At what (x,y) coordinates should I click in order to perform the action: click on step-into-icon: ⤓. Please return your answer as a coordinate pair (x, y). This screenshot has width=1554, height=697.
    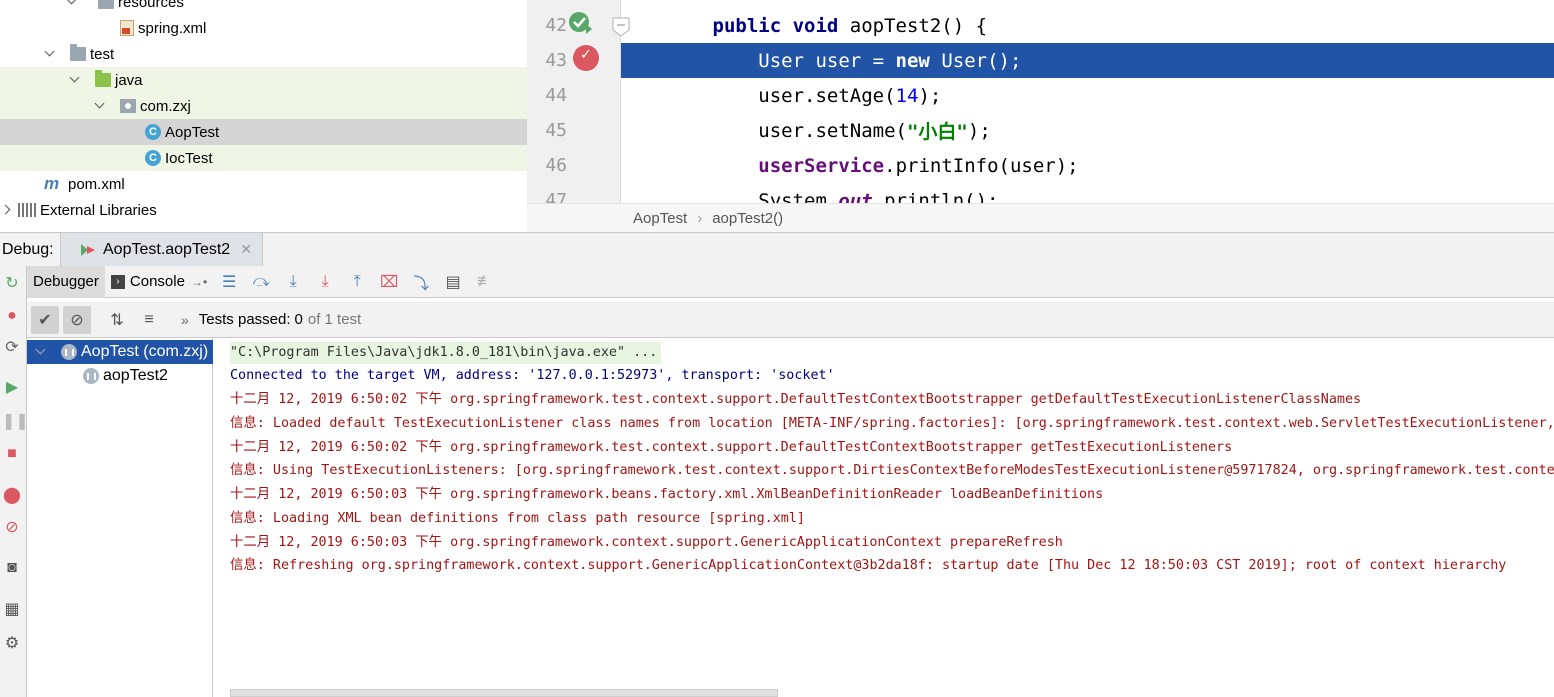
    Looking at the image, I should click on (293, 282).